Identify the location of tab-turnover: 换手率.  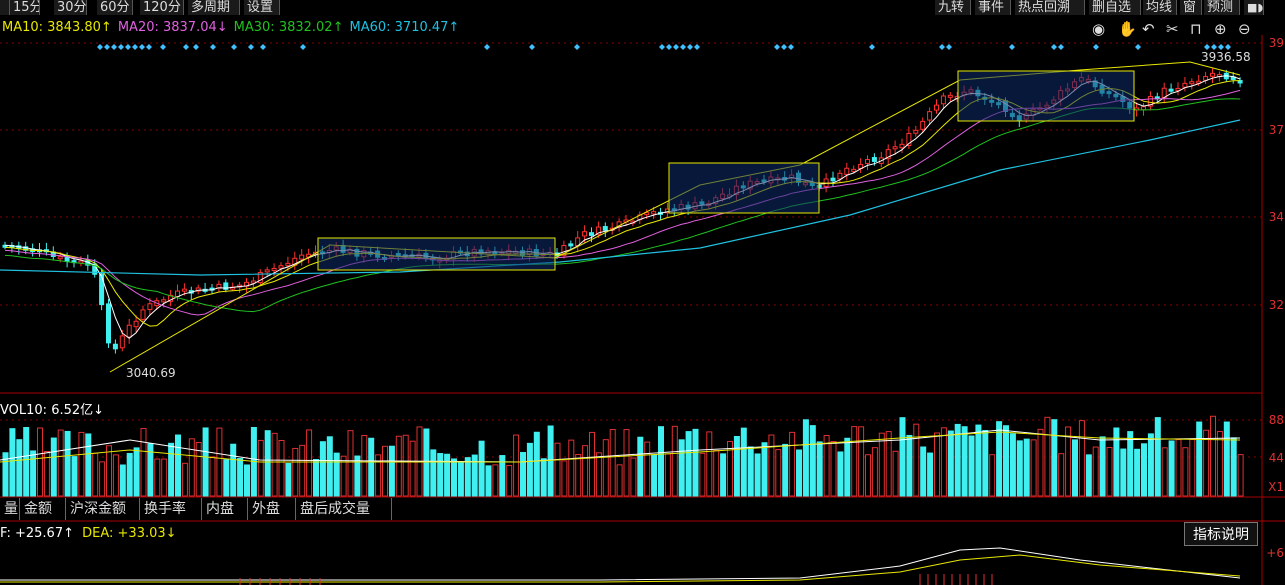
(171, 509).